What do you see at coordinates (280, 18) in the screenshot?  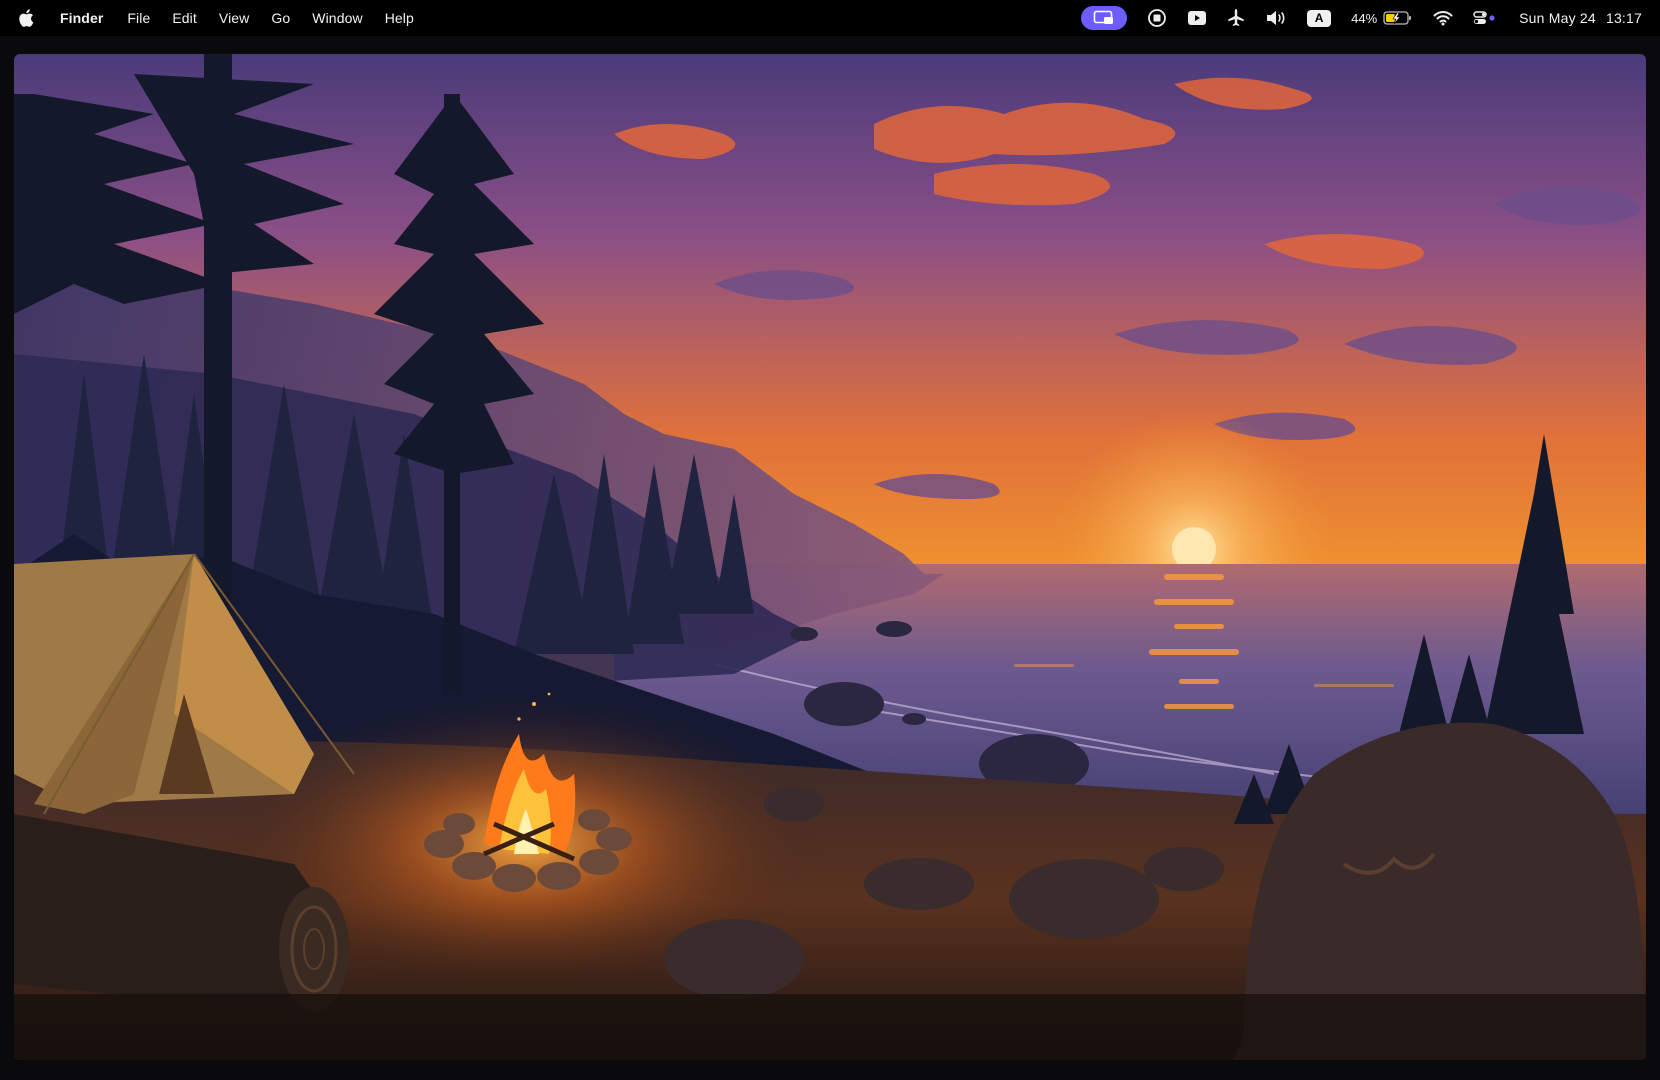 I see `menu-go: Go` at bounding box center [280, 18].